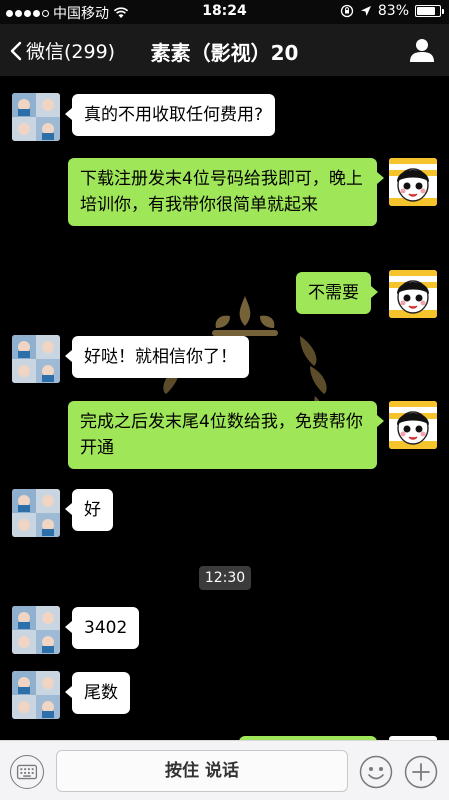  I want to click on message-text: 不需要, so click(333, 293).